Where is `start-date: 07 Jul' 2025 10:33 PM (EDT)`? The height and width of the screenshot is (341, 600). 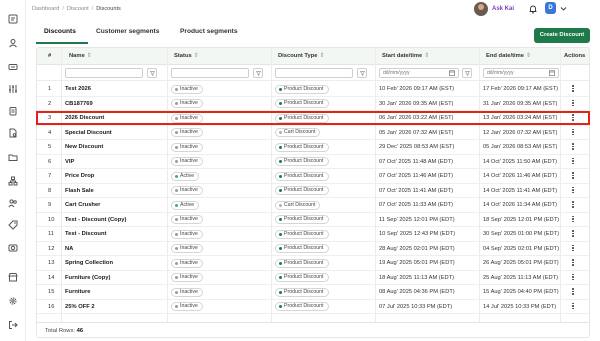 start-date: 07 Jul' 2025 10:33 PM (EDT) is located at coordinates (416, 306).